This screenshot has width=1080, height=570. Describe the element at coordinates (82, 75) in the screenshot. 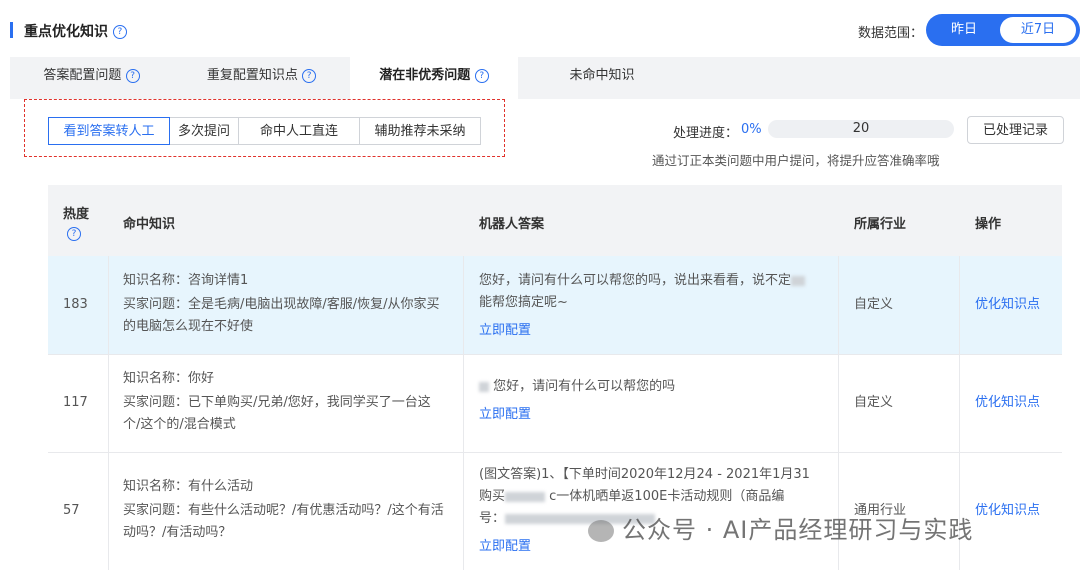

I see `tab-label: 答案配置问题` at that location.